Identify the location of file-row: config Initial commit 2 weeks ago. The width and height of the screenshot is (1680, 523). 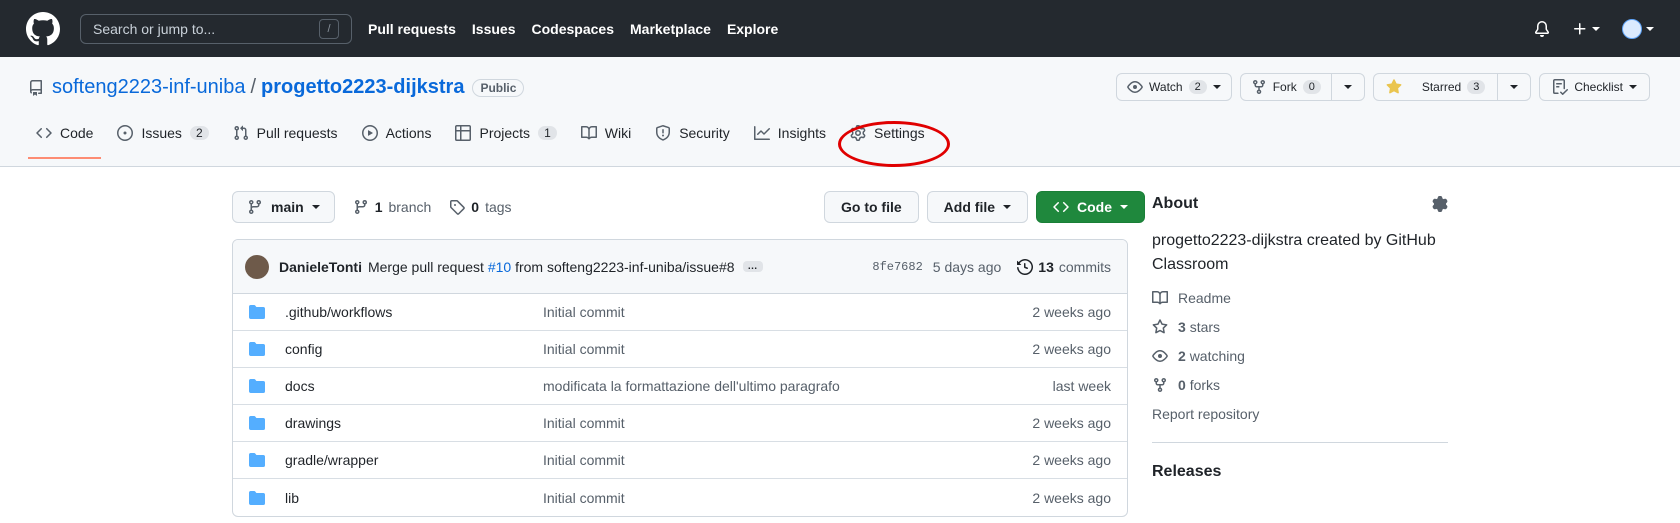
(680, 349).